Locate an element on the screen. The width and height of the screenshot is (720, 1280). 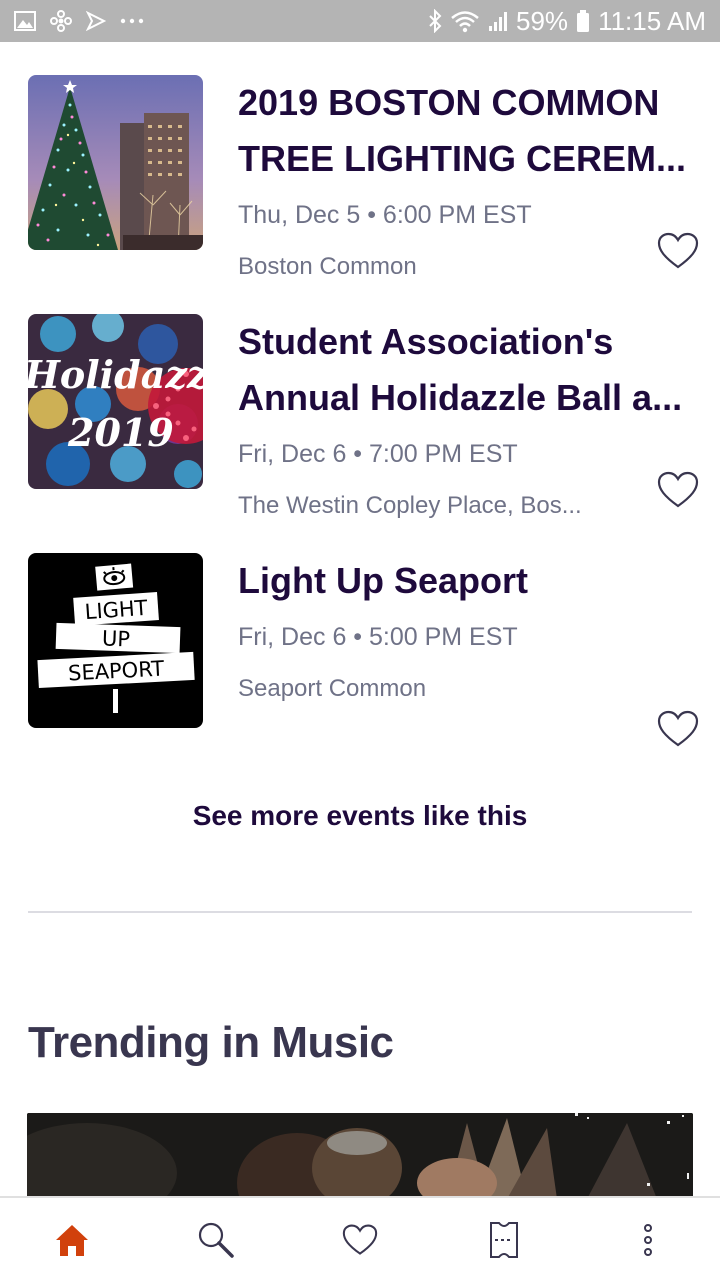
trending-event-image is located at coordinates (360, 1156).